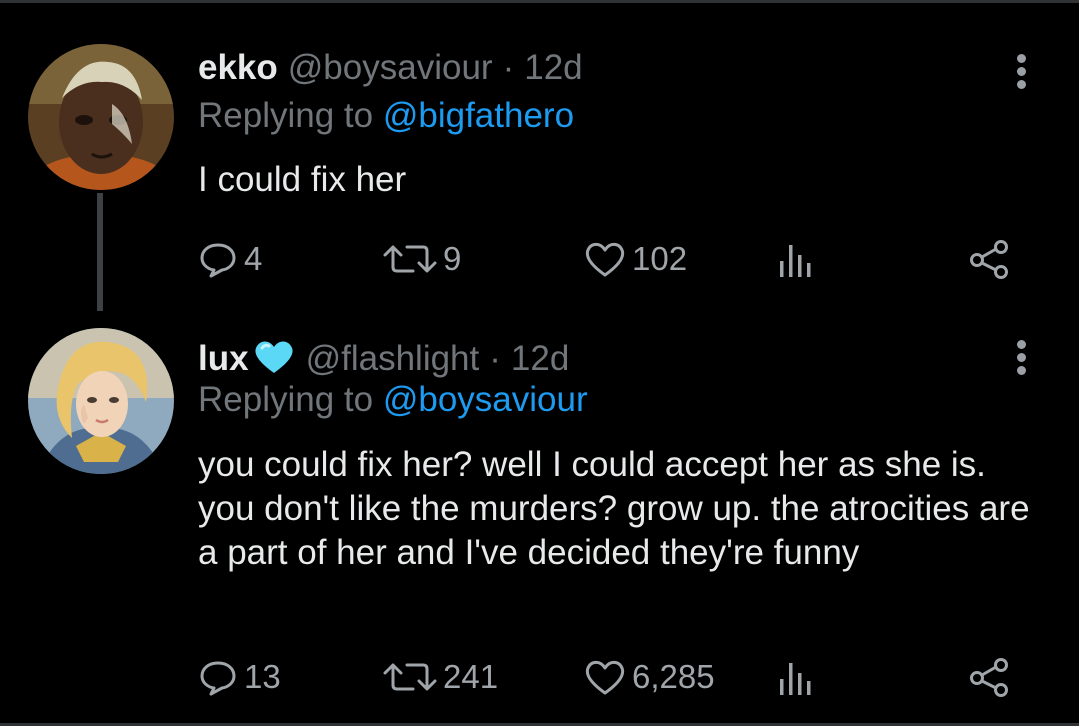  Describe the element at coordinates (393, 359) in the screenshot. I see `user-handle: @flashlight` at that location.